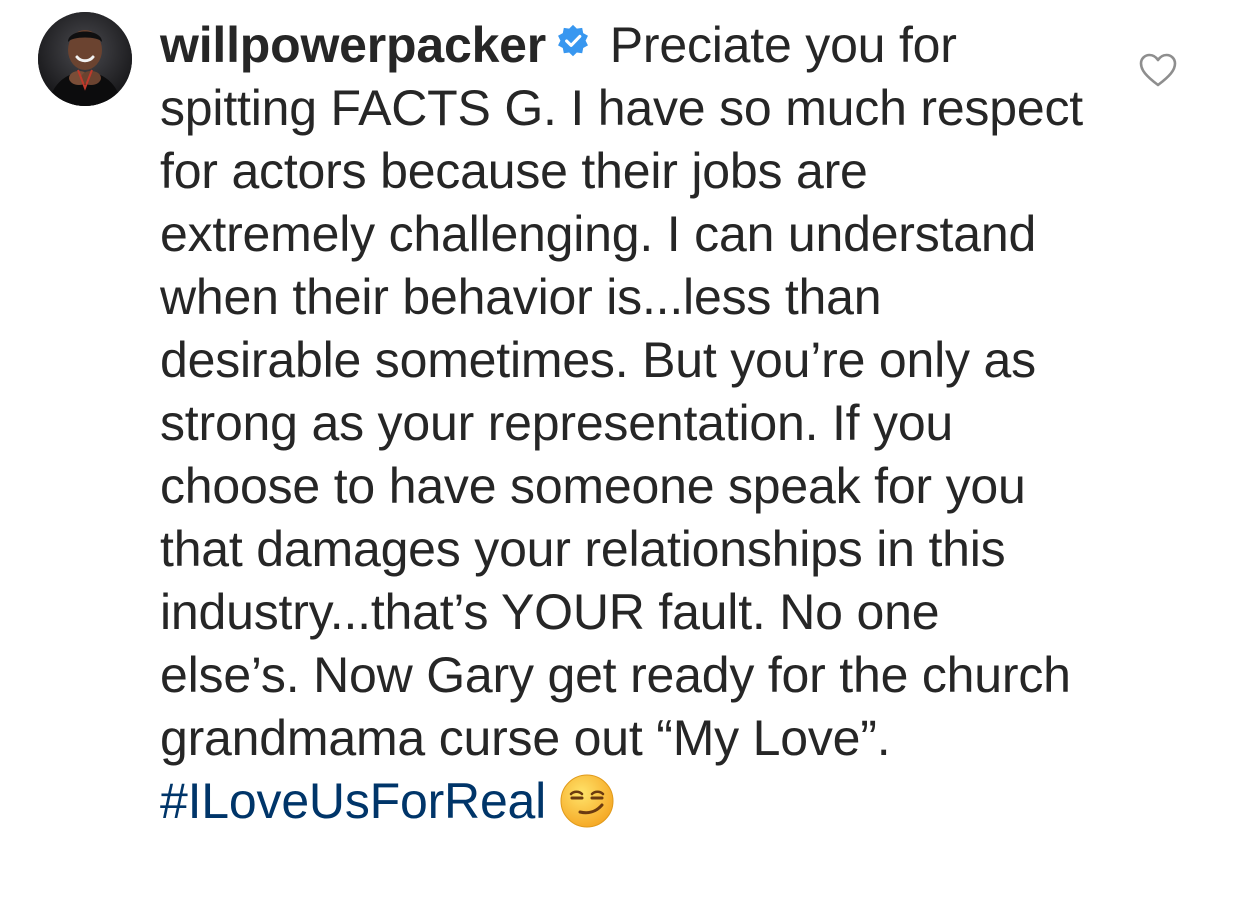 The image size is (1242, 912). What do you see at coordinates (353, 801) in the screenshot?
I see `hashtag-link: #ILoveUsForReal` at bounding box center [353, 801].